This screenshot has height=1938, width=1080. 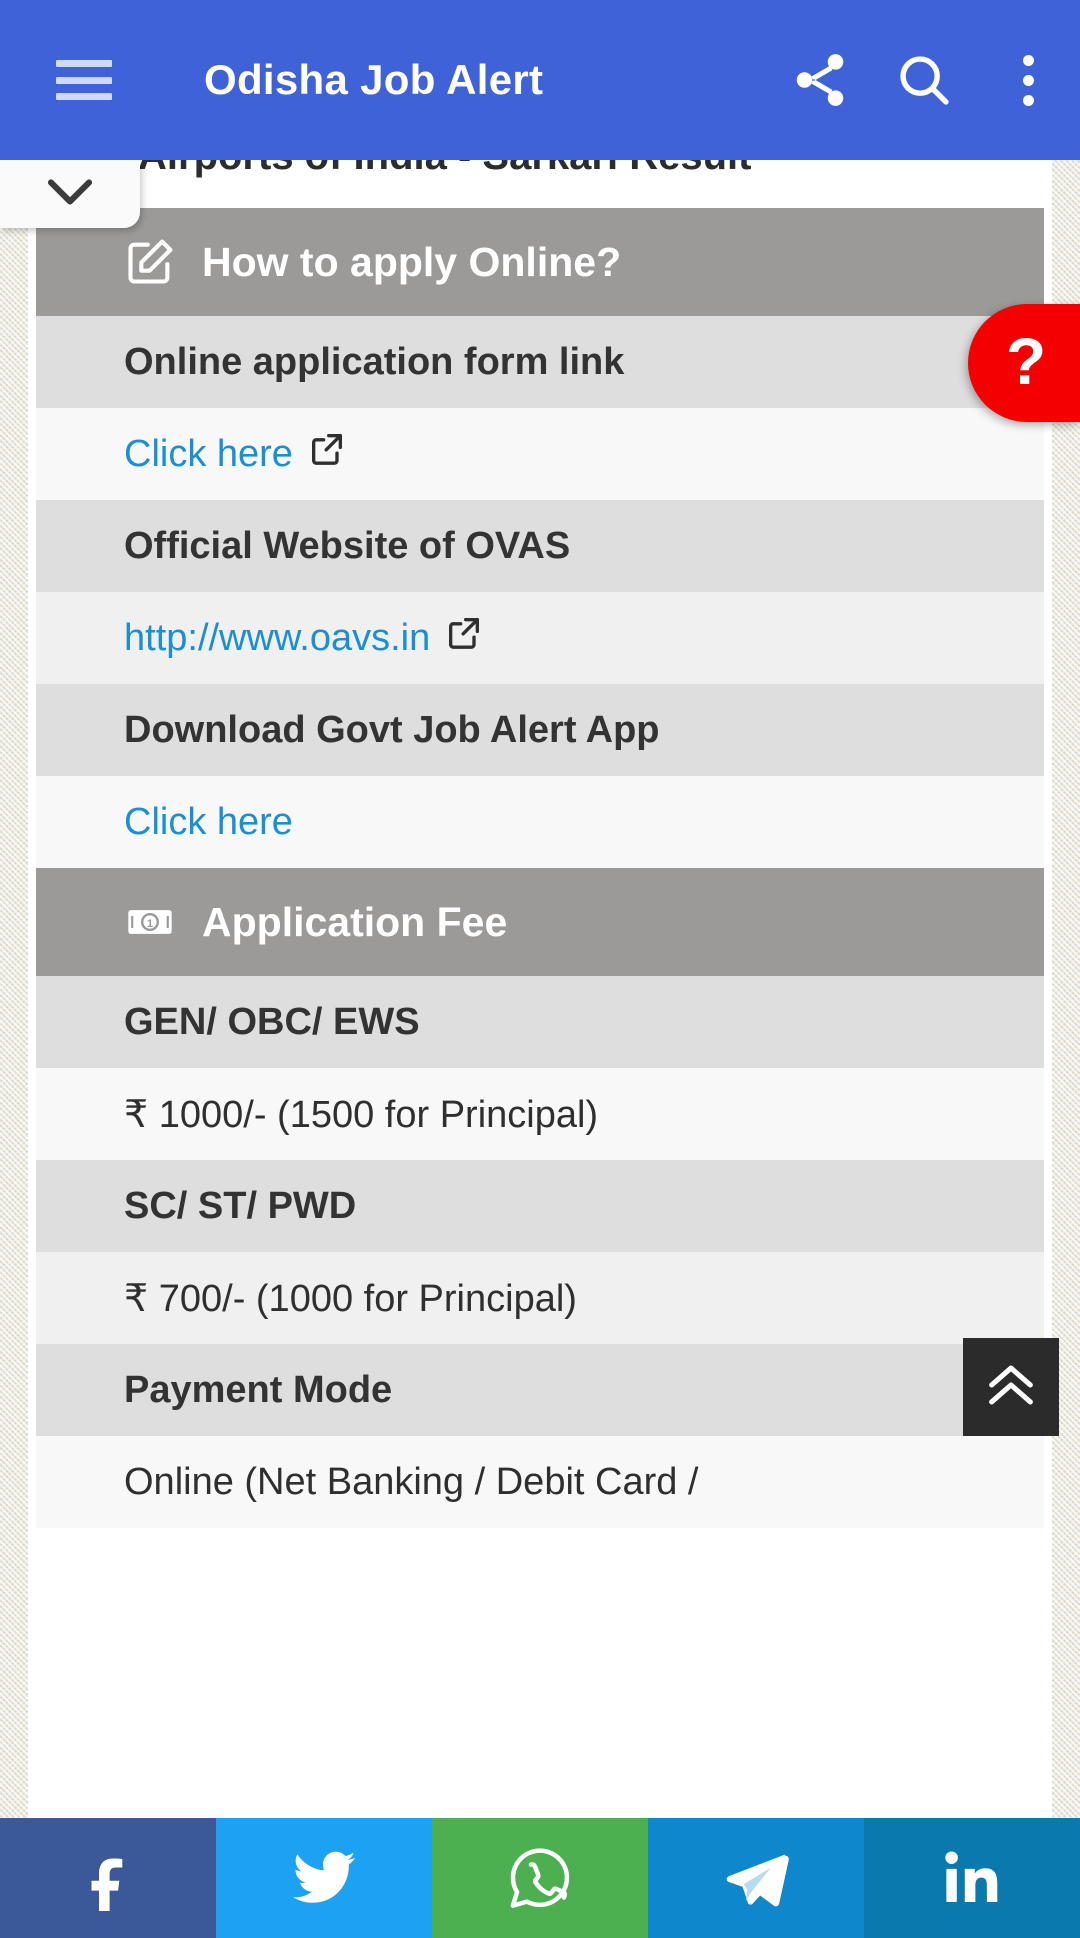 What do you see at coordinates (540, 638) in the screenshot?
I see `table-row-link: http://www.oavs.in` at bounding box center [540, 638].